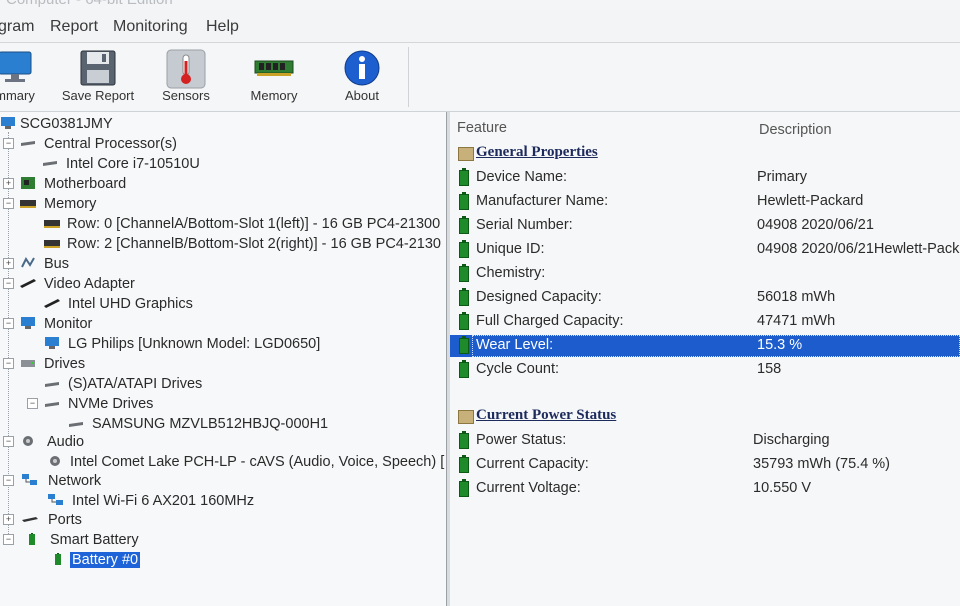  What do you see at coordinates (8, 123) in the screenshot?
I see `computer-icon` at bounding box center [8, 123].